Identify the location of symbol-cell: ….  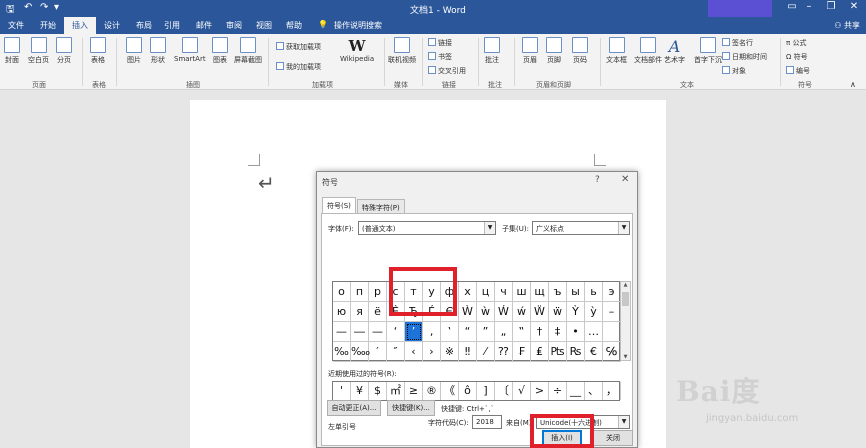
(594, 332).